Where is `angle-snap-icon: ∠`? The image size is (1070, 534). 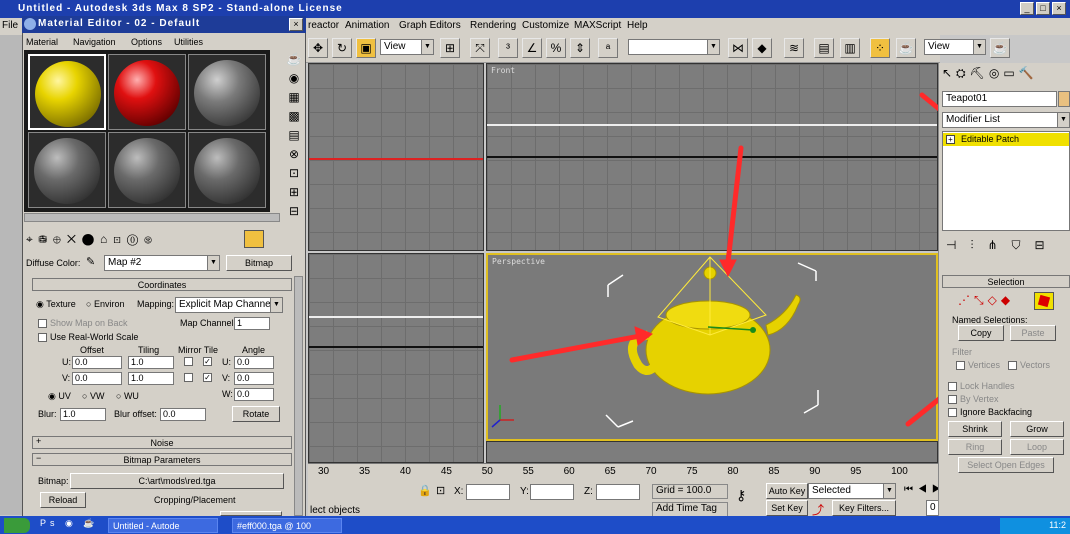
angle-snap-icon: ∠ is located at coordinates (532, 48).